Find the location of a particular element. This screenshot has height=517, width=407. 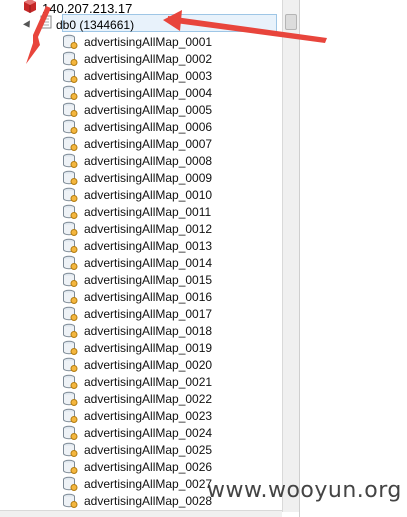

annotation-arrows is located at coordinates (176, 35).